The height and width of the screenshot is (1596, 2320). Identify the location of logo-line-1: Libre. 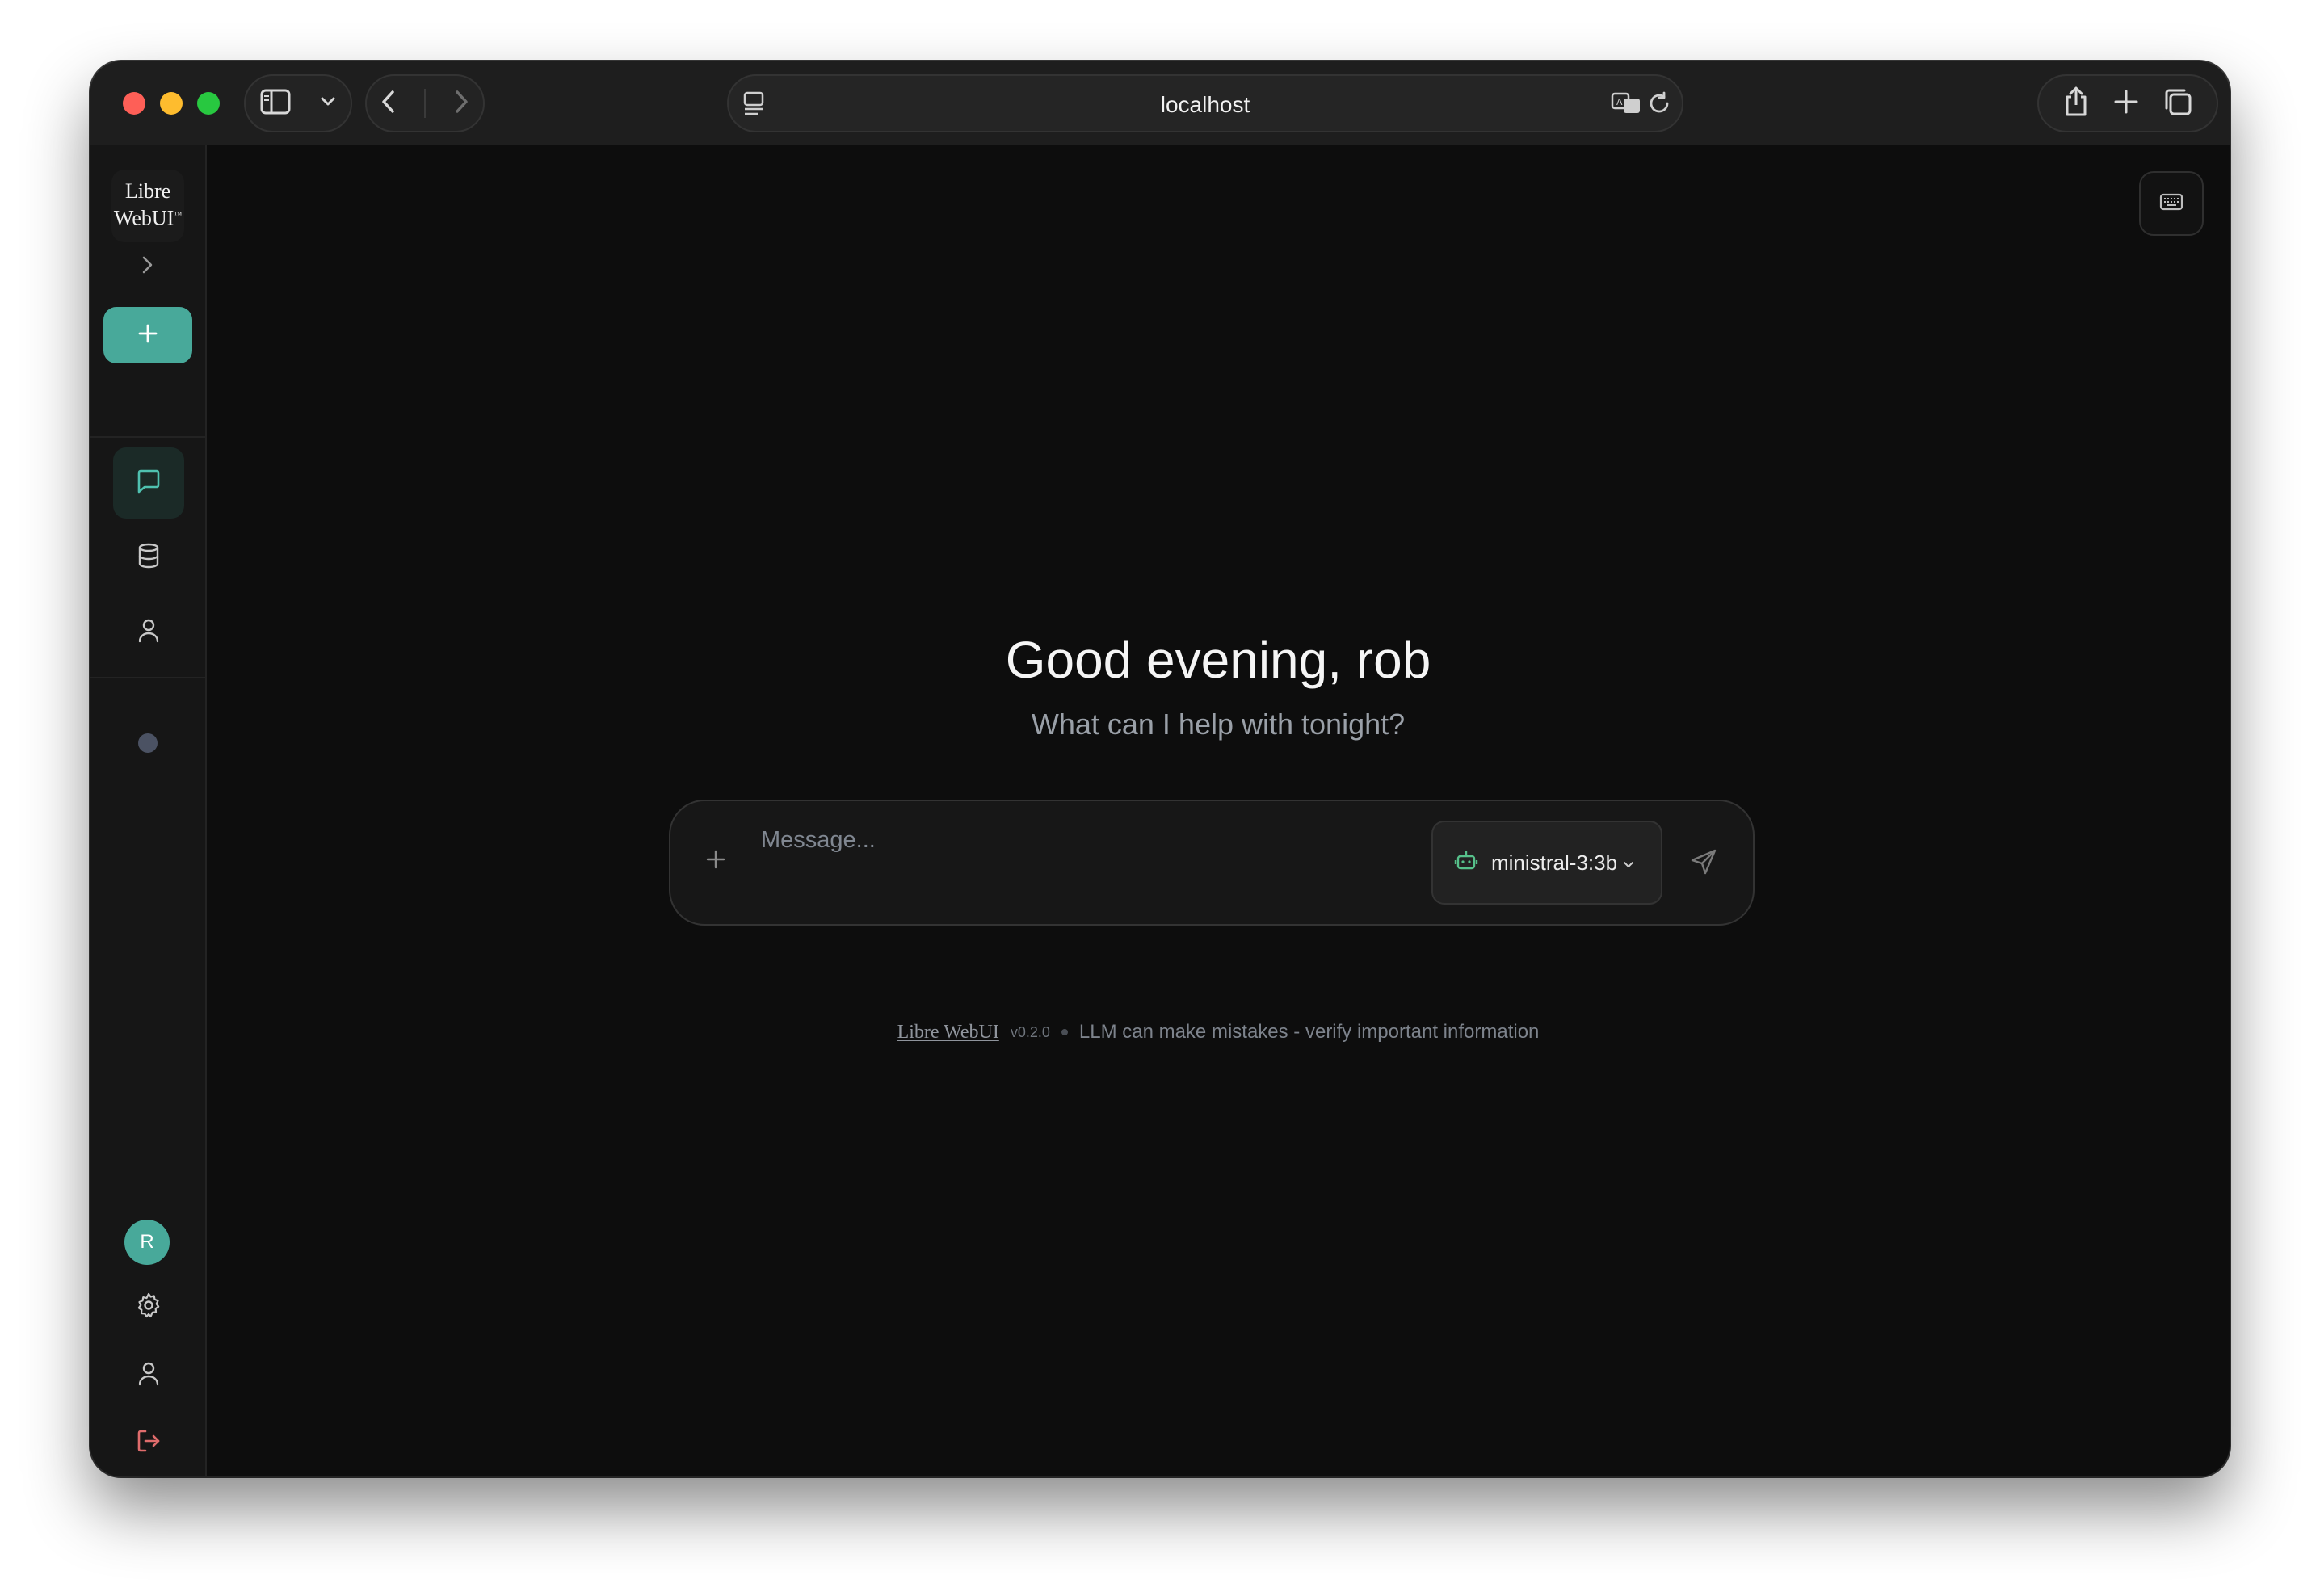
(147, 191).